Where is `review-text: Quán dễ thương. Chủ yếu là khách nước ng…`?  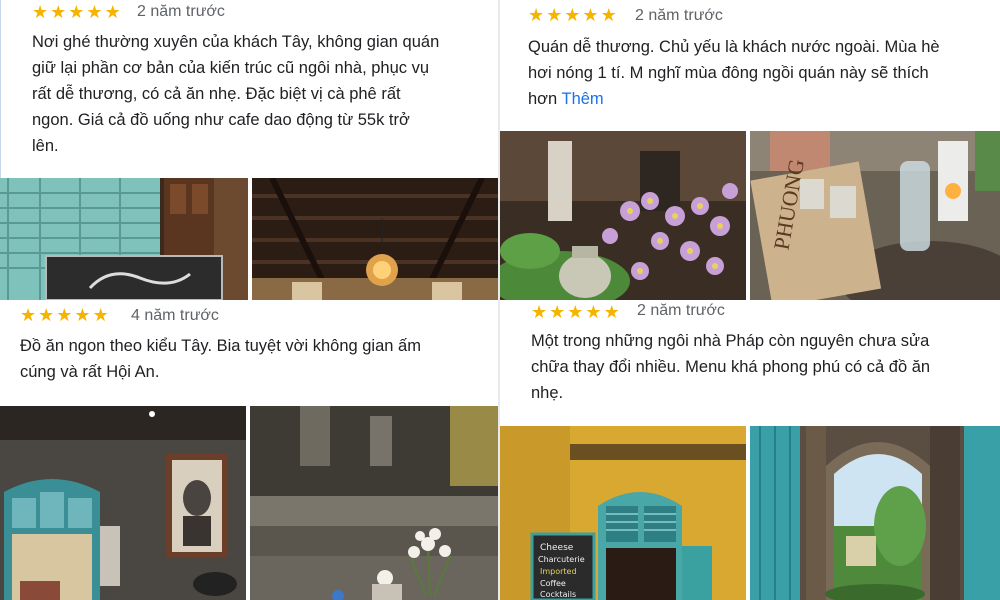
review-text: Quán dễ thương. Chủ yếu là khách nước ng… is located at coordinates (734, 73).